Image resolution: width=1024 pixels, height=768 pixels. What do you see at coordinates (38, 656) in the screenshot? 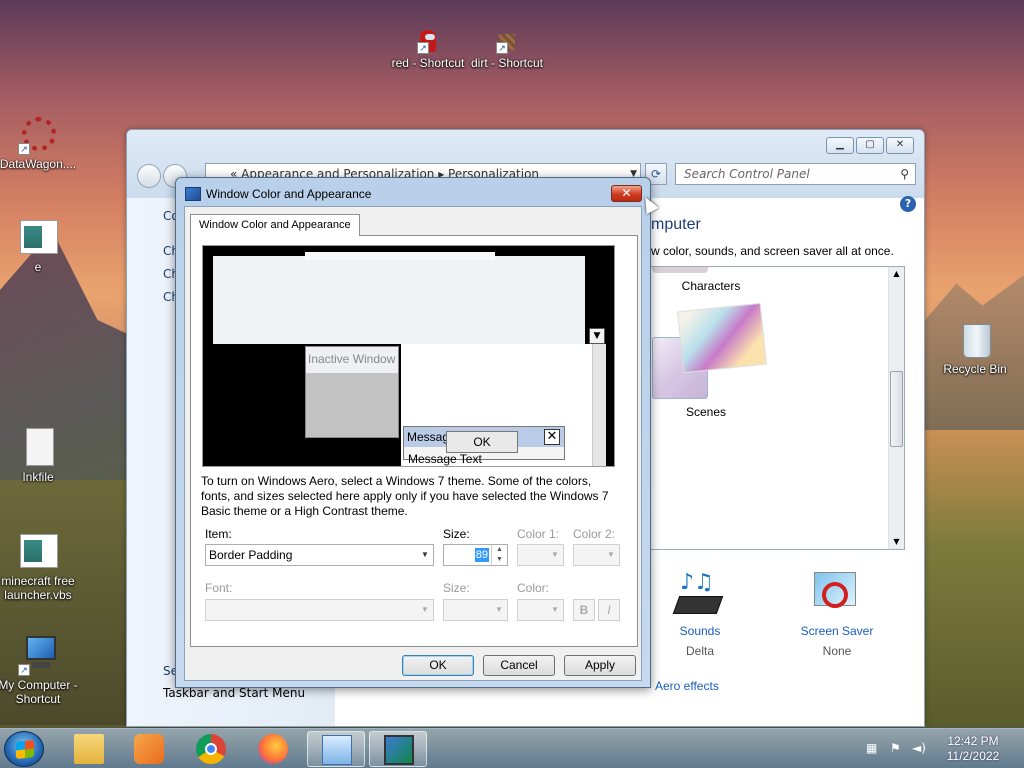
I see `computer-icon: ↗` at bounding box center [38, 656].